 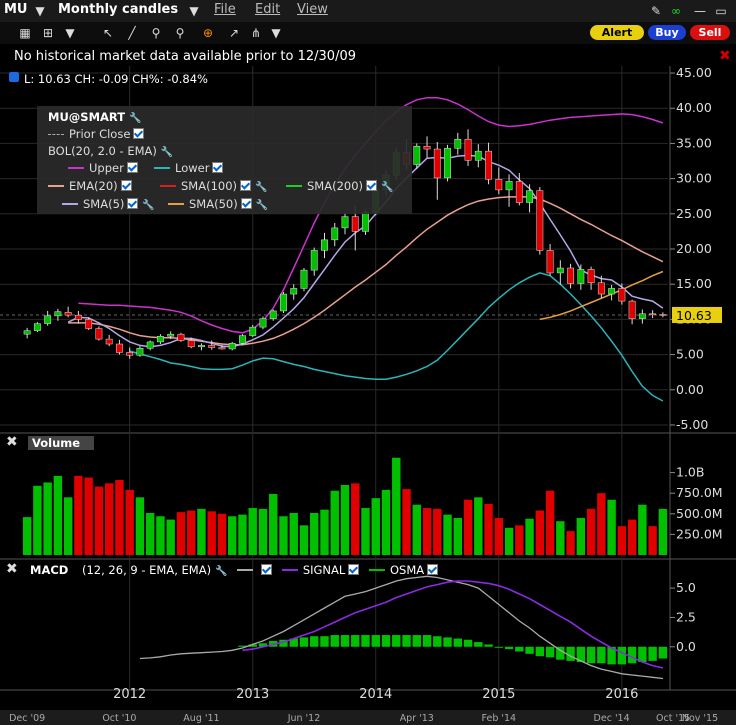 What do you see at coordinates (162, 168) in the screenshot?
I see `lower-swatch` at bounding box center [162, 168].